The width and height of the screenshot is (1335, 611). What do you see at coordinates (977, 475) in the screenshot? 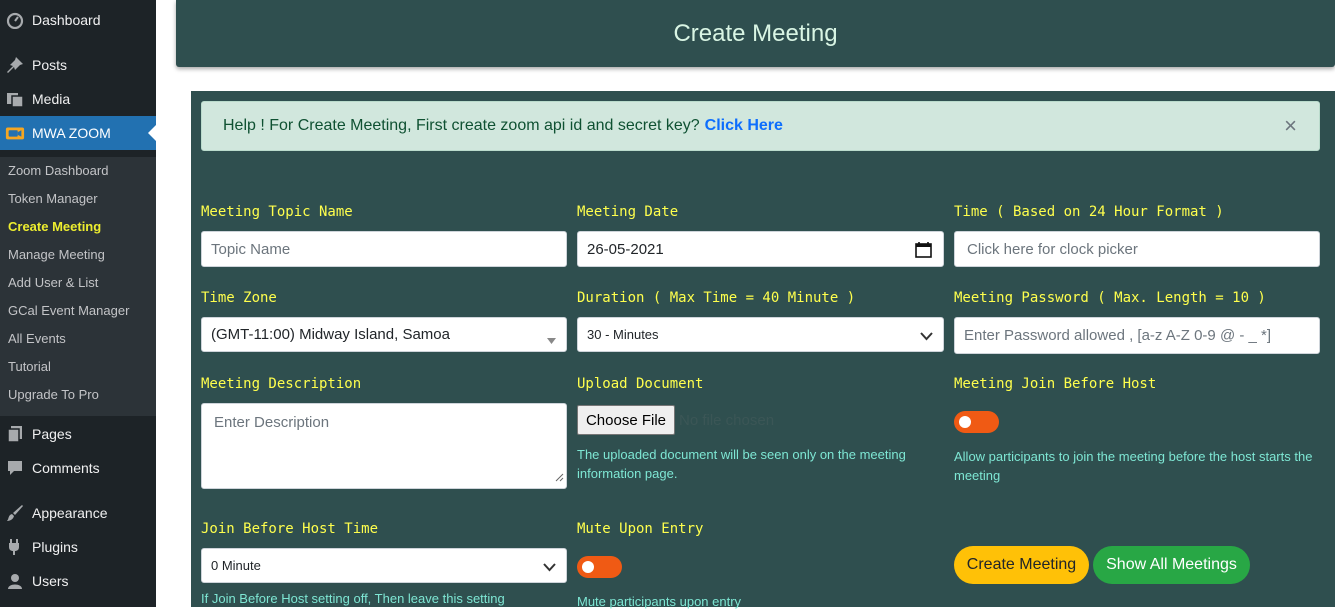
I see `join-before-host-help-line-2: meeting` at bounding box center [977, 475].